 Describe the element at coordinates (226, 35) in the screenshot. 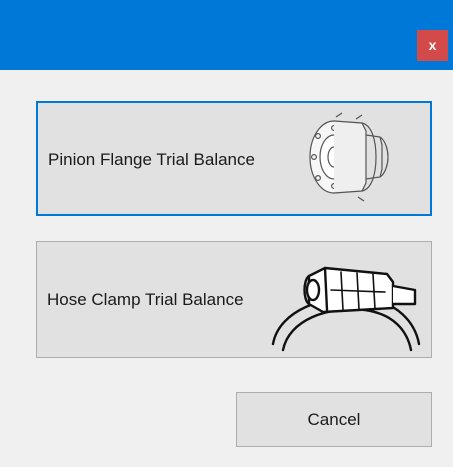

I see `title-bar: x` at that location.